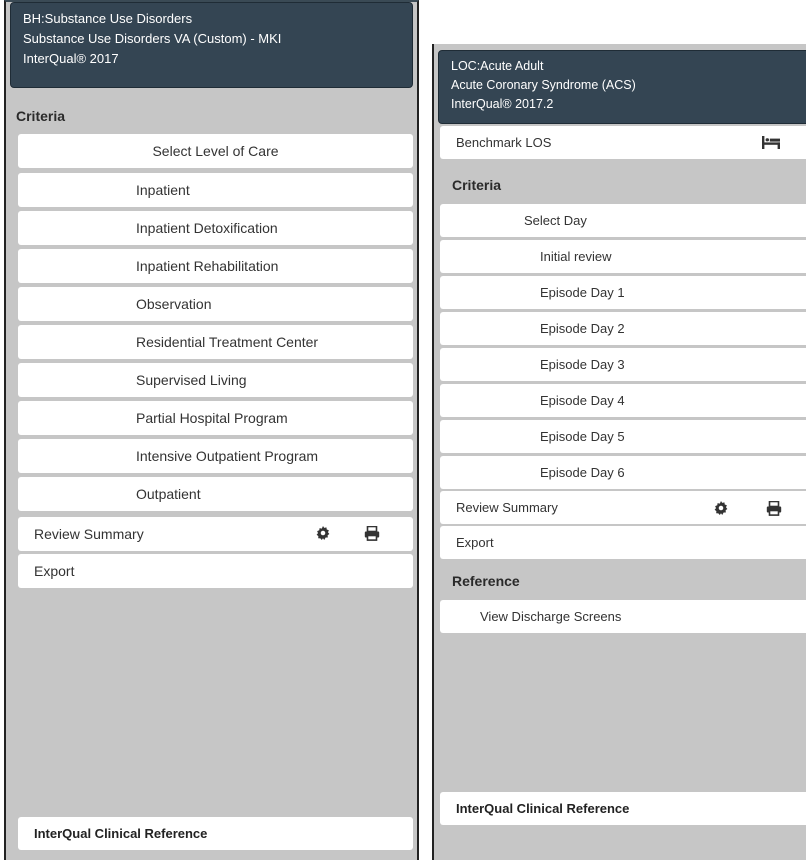 This screenshot has height=860, width=806. Describe the element at coordinates (215, 418) in the screenshot. I see `list-item: Partial Hospital Program` at that location.